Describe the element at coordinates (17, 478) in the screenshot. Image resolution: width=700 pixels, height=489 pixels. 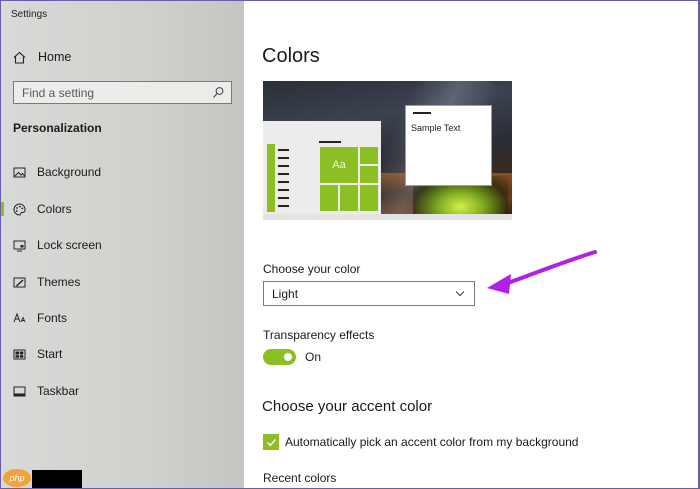
I see `php-watermark-logo: php` at that location.